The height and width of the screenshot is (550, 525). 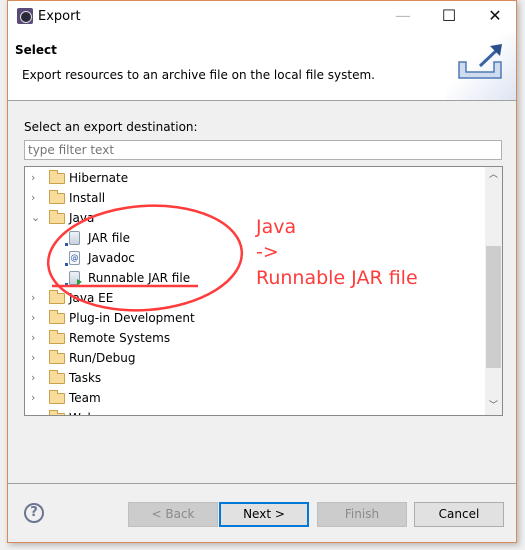 I want to click on tree-item-label: Java, so click(x=82, y=218).